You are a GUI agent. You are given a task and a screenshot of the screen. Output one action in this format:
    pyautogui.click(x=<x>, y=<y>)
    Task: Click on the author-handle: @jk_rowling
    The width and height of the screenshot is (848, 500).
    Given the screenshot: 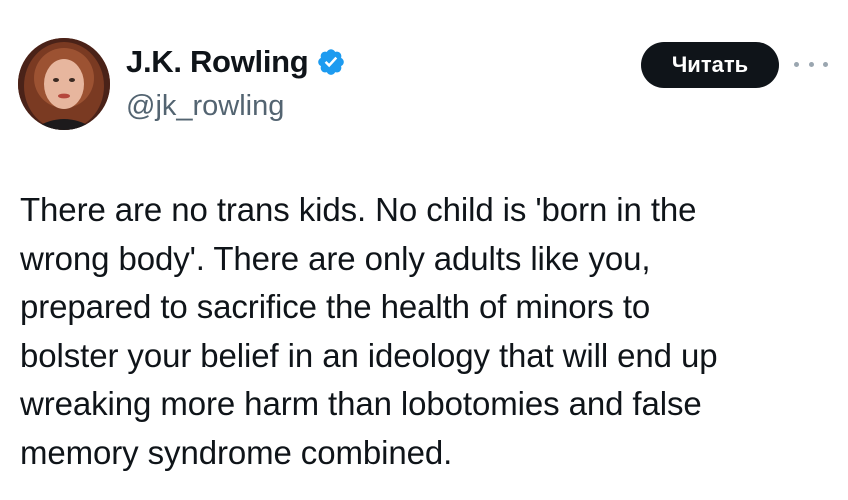 What is the action you would take?
    pyautogui.click(x=205, y=106)
    